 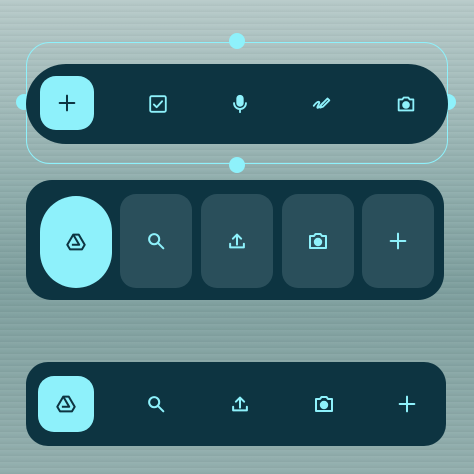 I want to click on microphone-icon, so click(x=240, y=104).